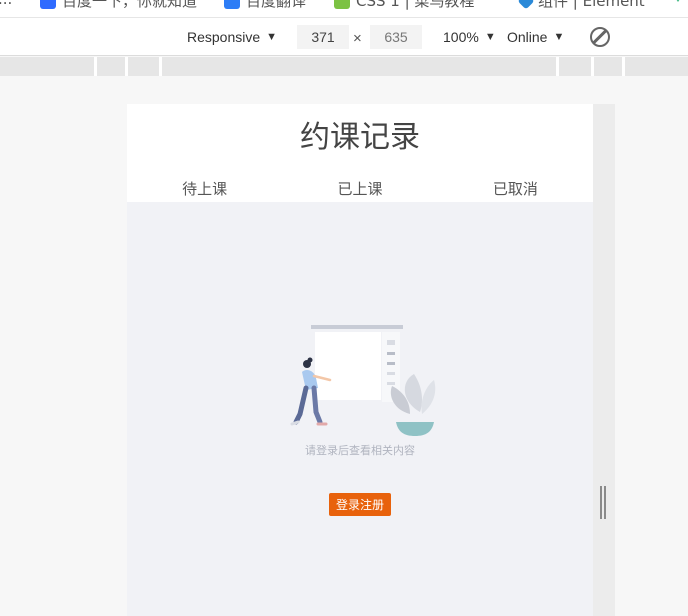 The image size is (688, 616). I want to click on bookmark-runoob: CSS 1 | 菜鸟教程, so click(404, 5).